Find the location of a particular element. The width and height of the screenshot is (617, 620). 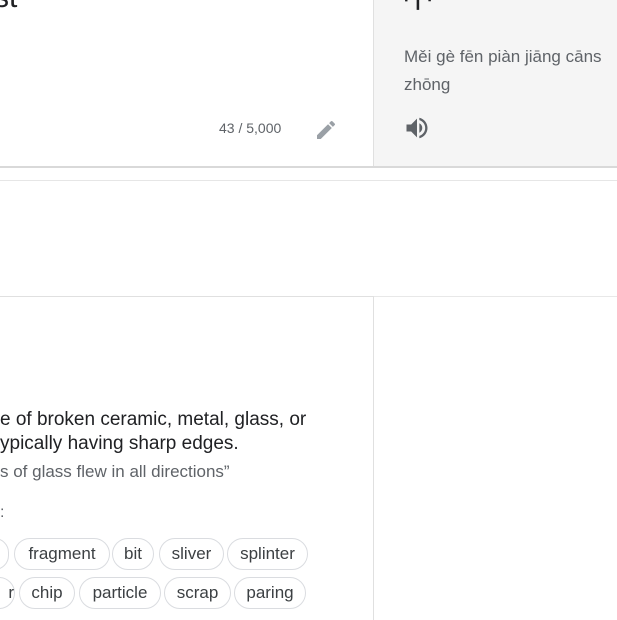

synonym-chip: fragment is located at coordinates (62, 554).